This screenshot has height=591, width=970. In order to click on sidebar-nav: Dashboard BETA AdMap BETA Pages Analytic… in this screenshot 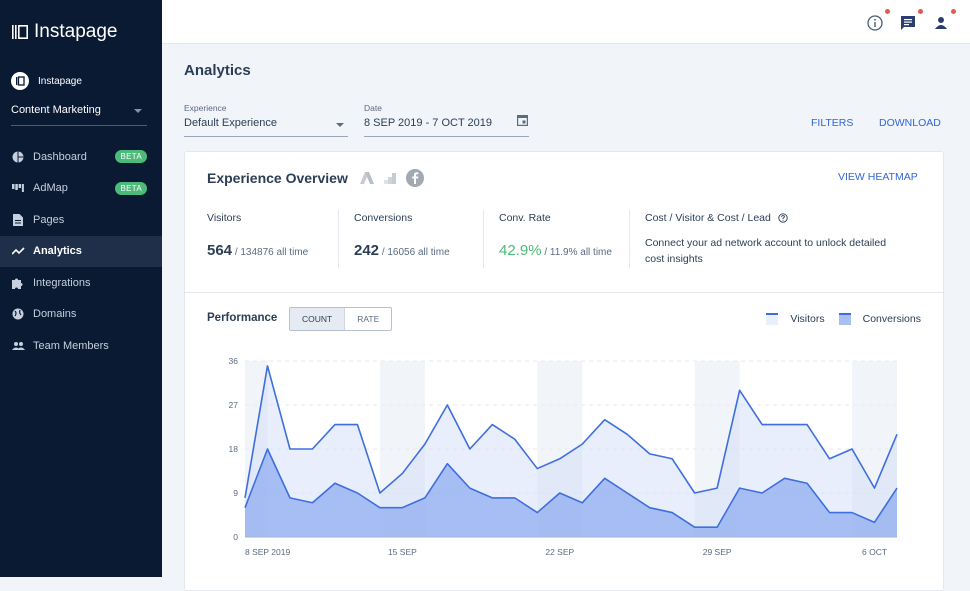, I will do `click(81, 251)`.